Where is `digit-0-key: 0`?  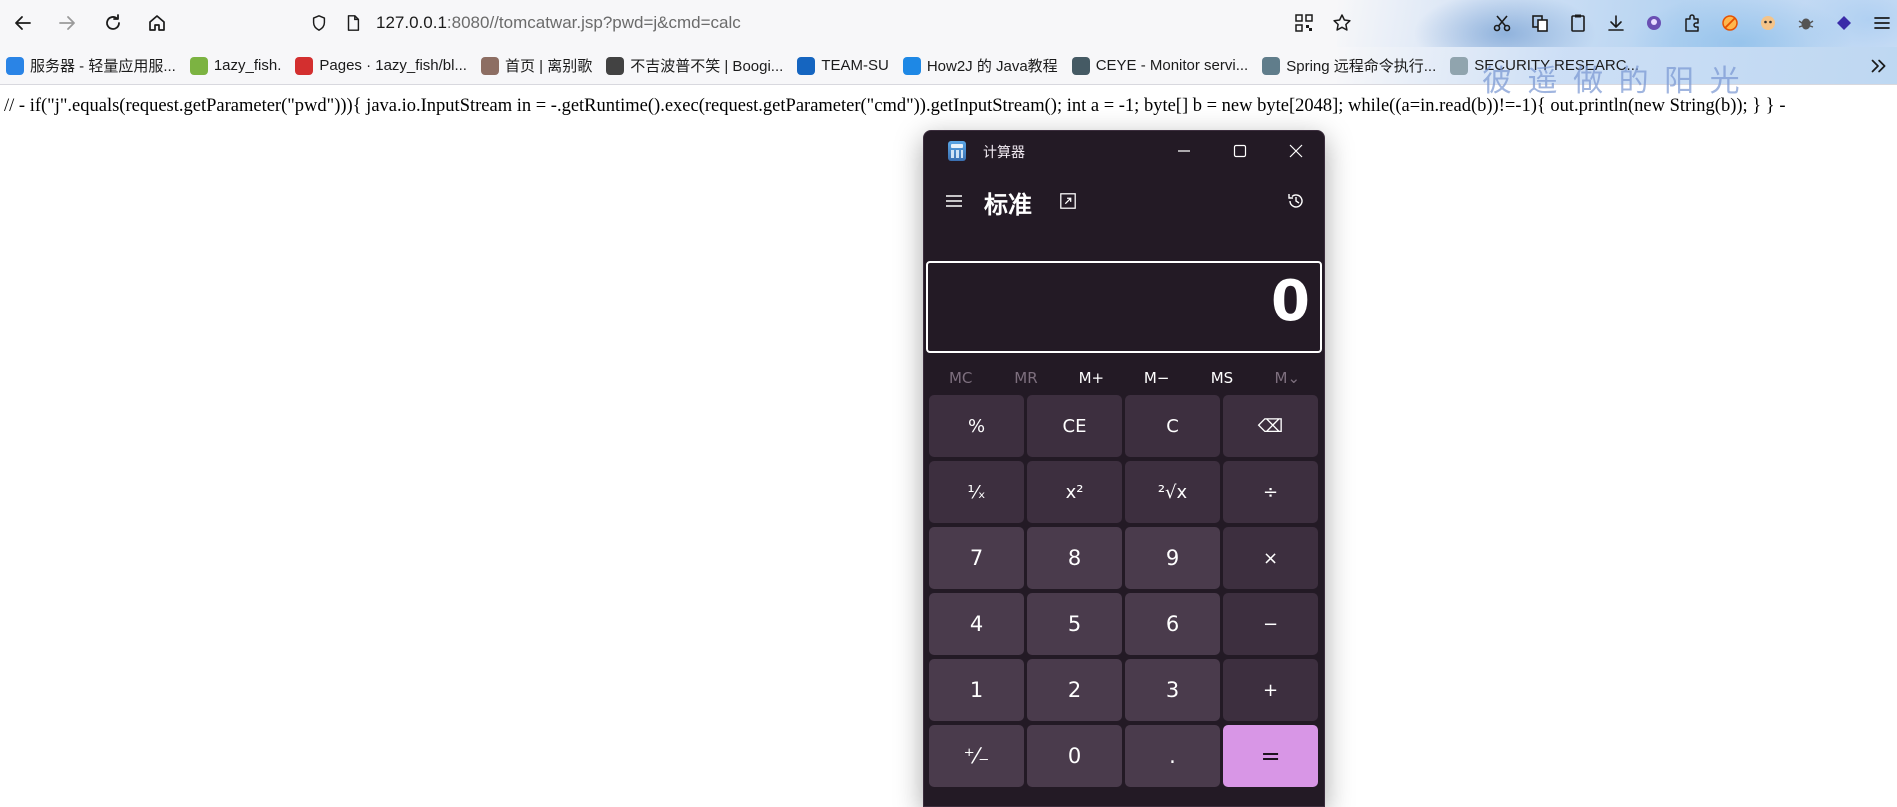 digit-0-key: 0 is located at coordinates (1074, 756).